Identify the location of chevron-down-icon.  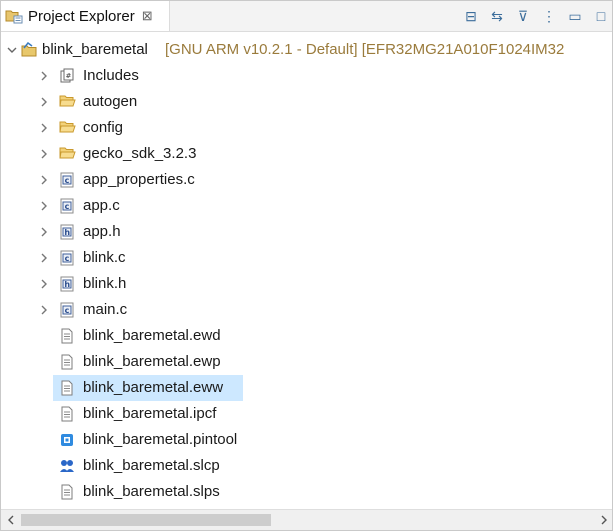
(12, 50).